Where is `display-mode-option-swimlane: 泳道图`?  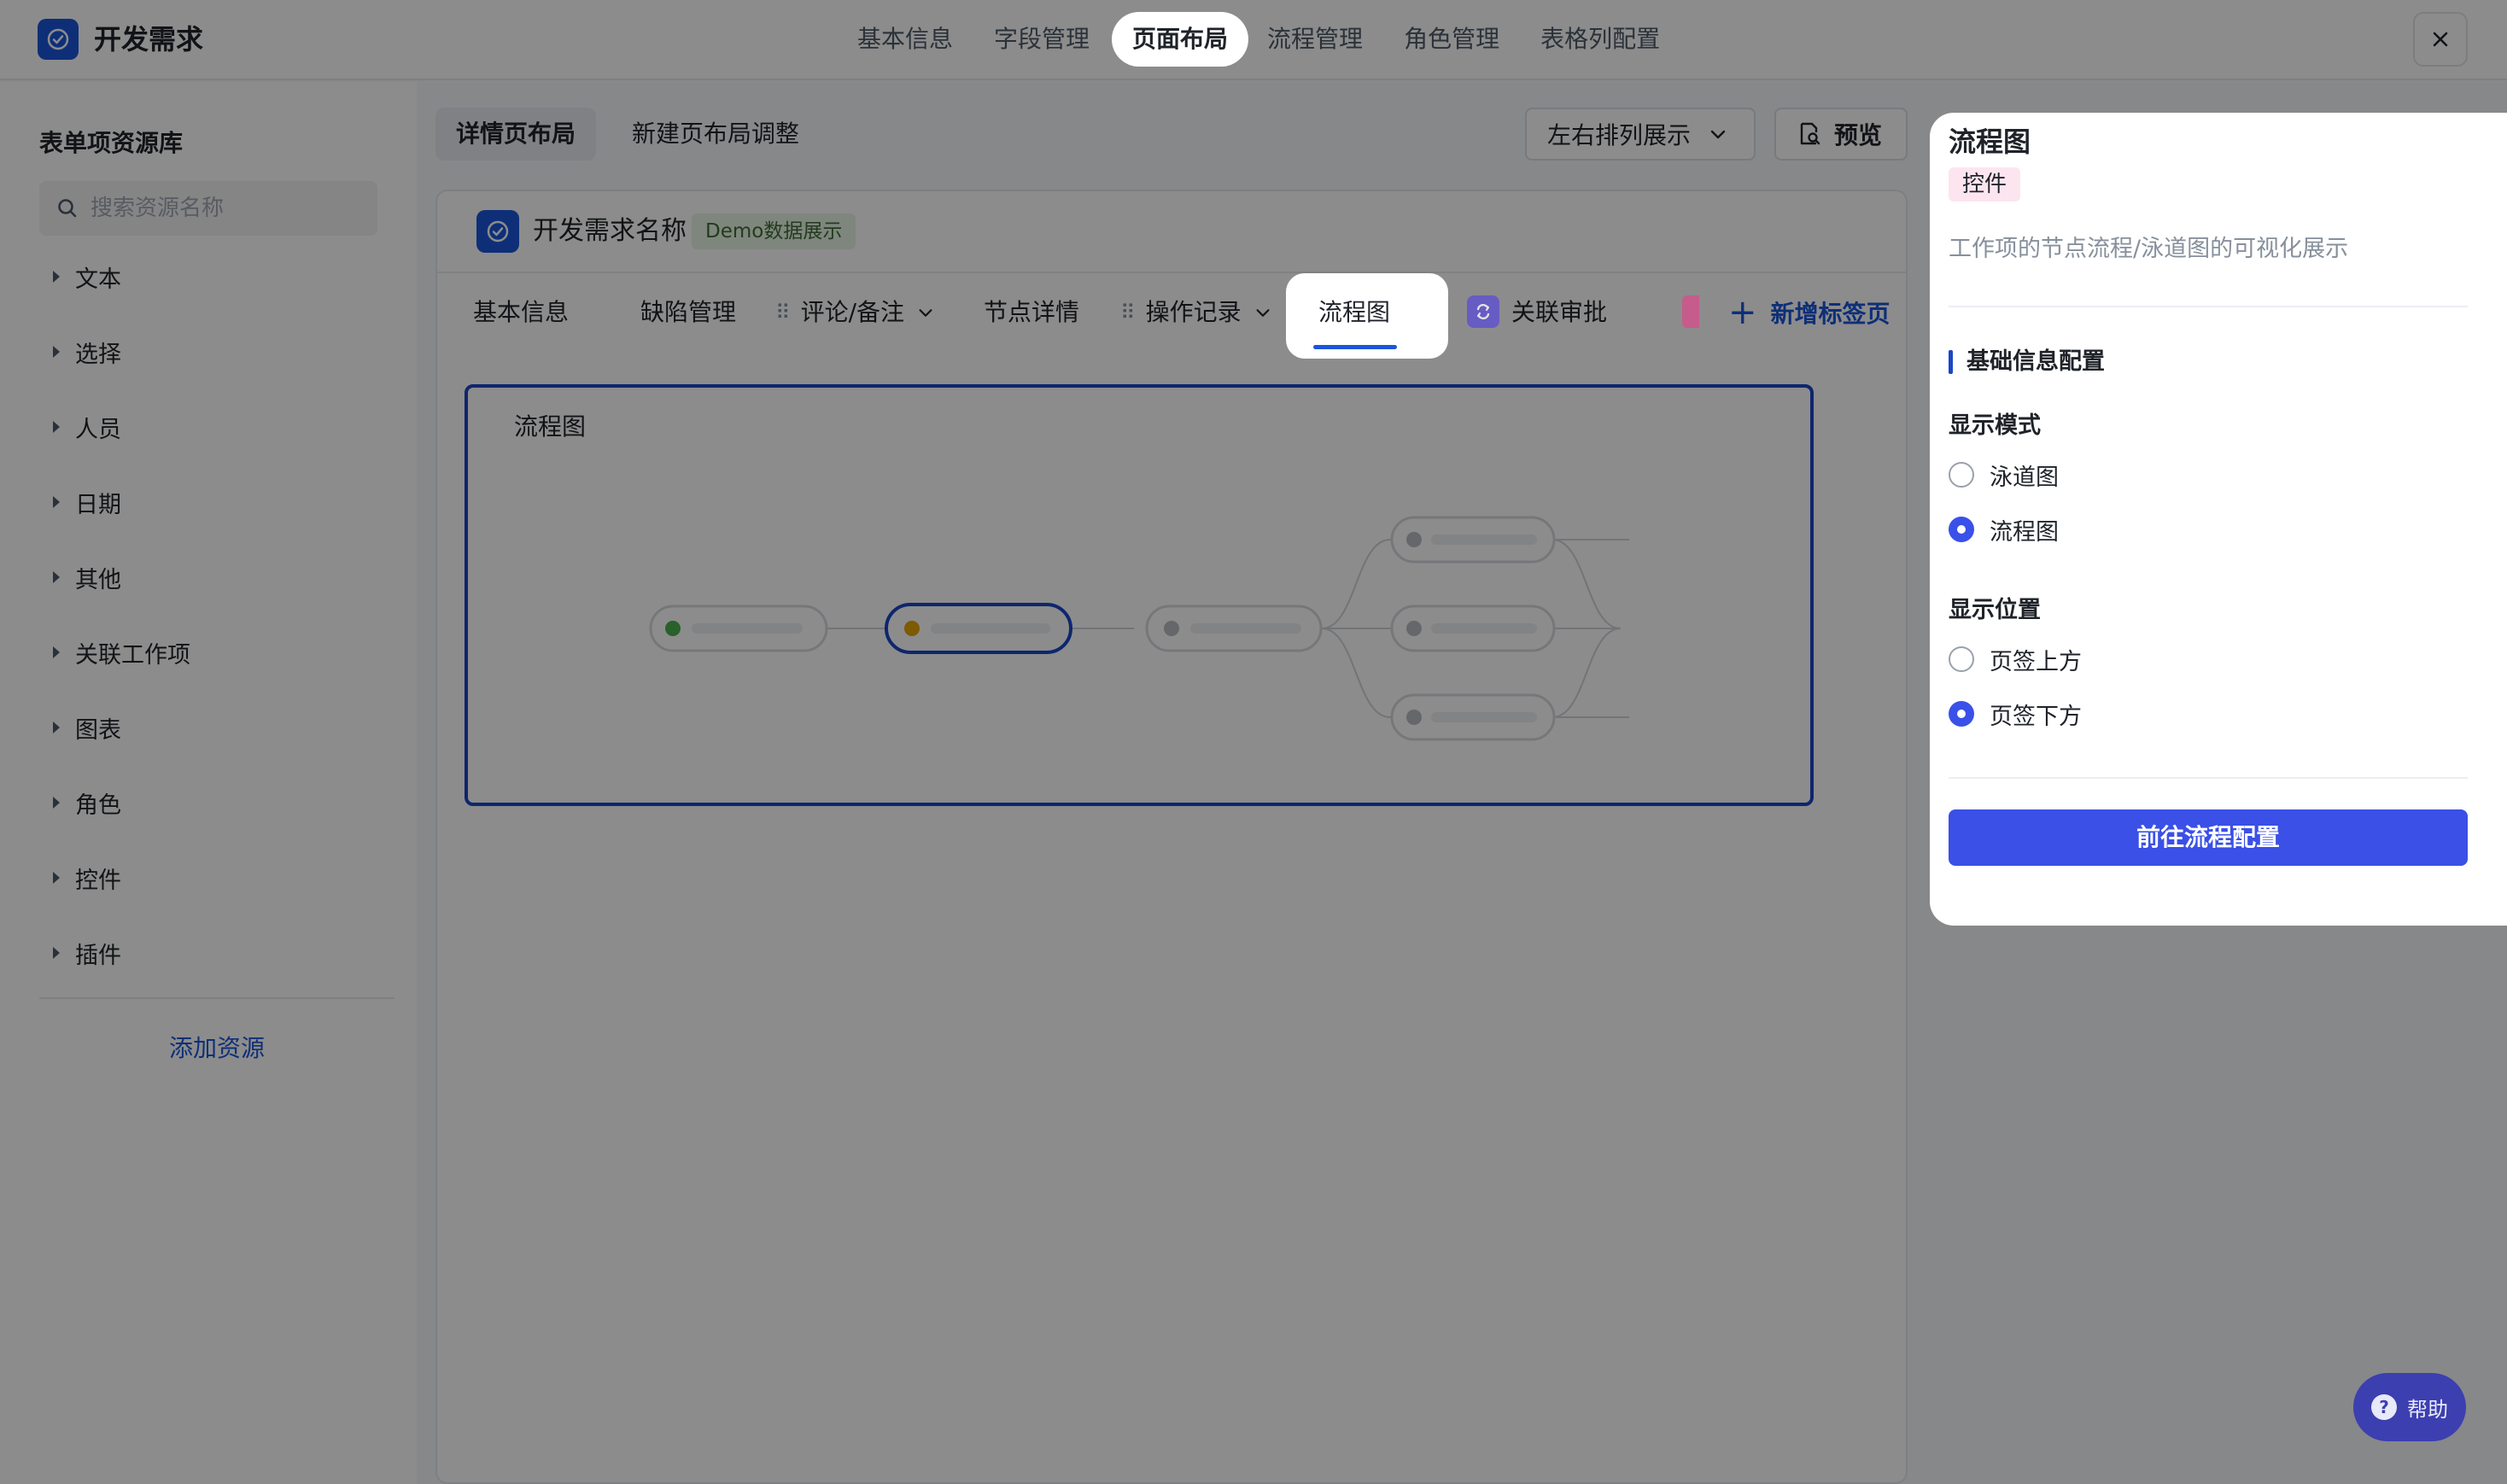
display-mode-option-swimlane: 泳道图 is located at coordinates (2004, 475).